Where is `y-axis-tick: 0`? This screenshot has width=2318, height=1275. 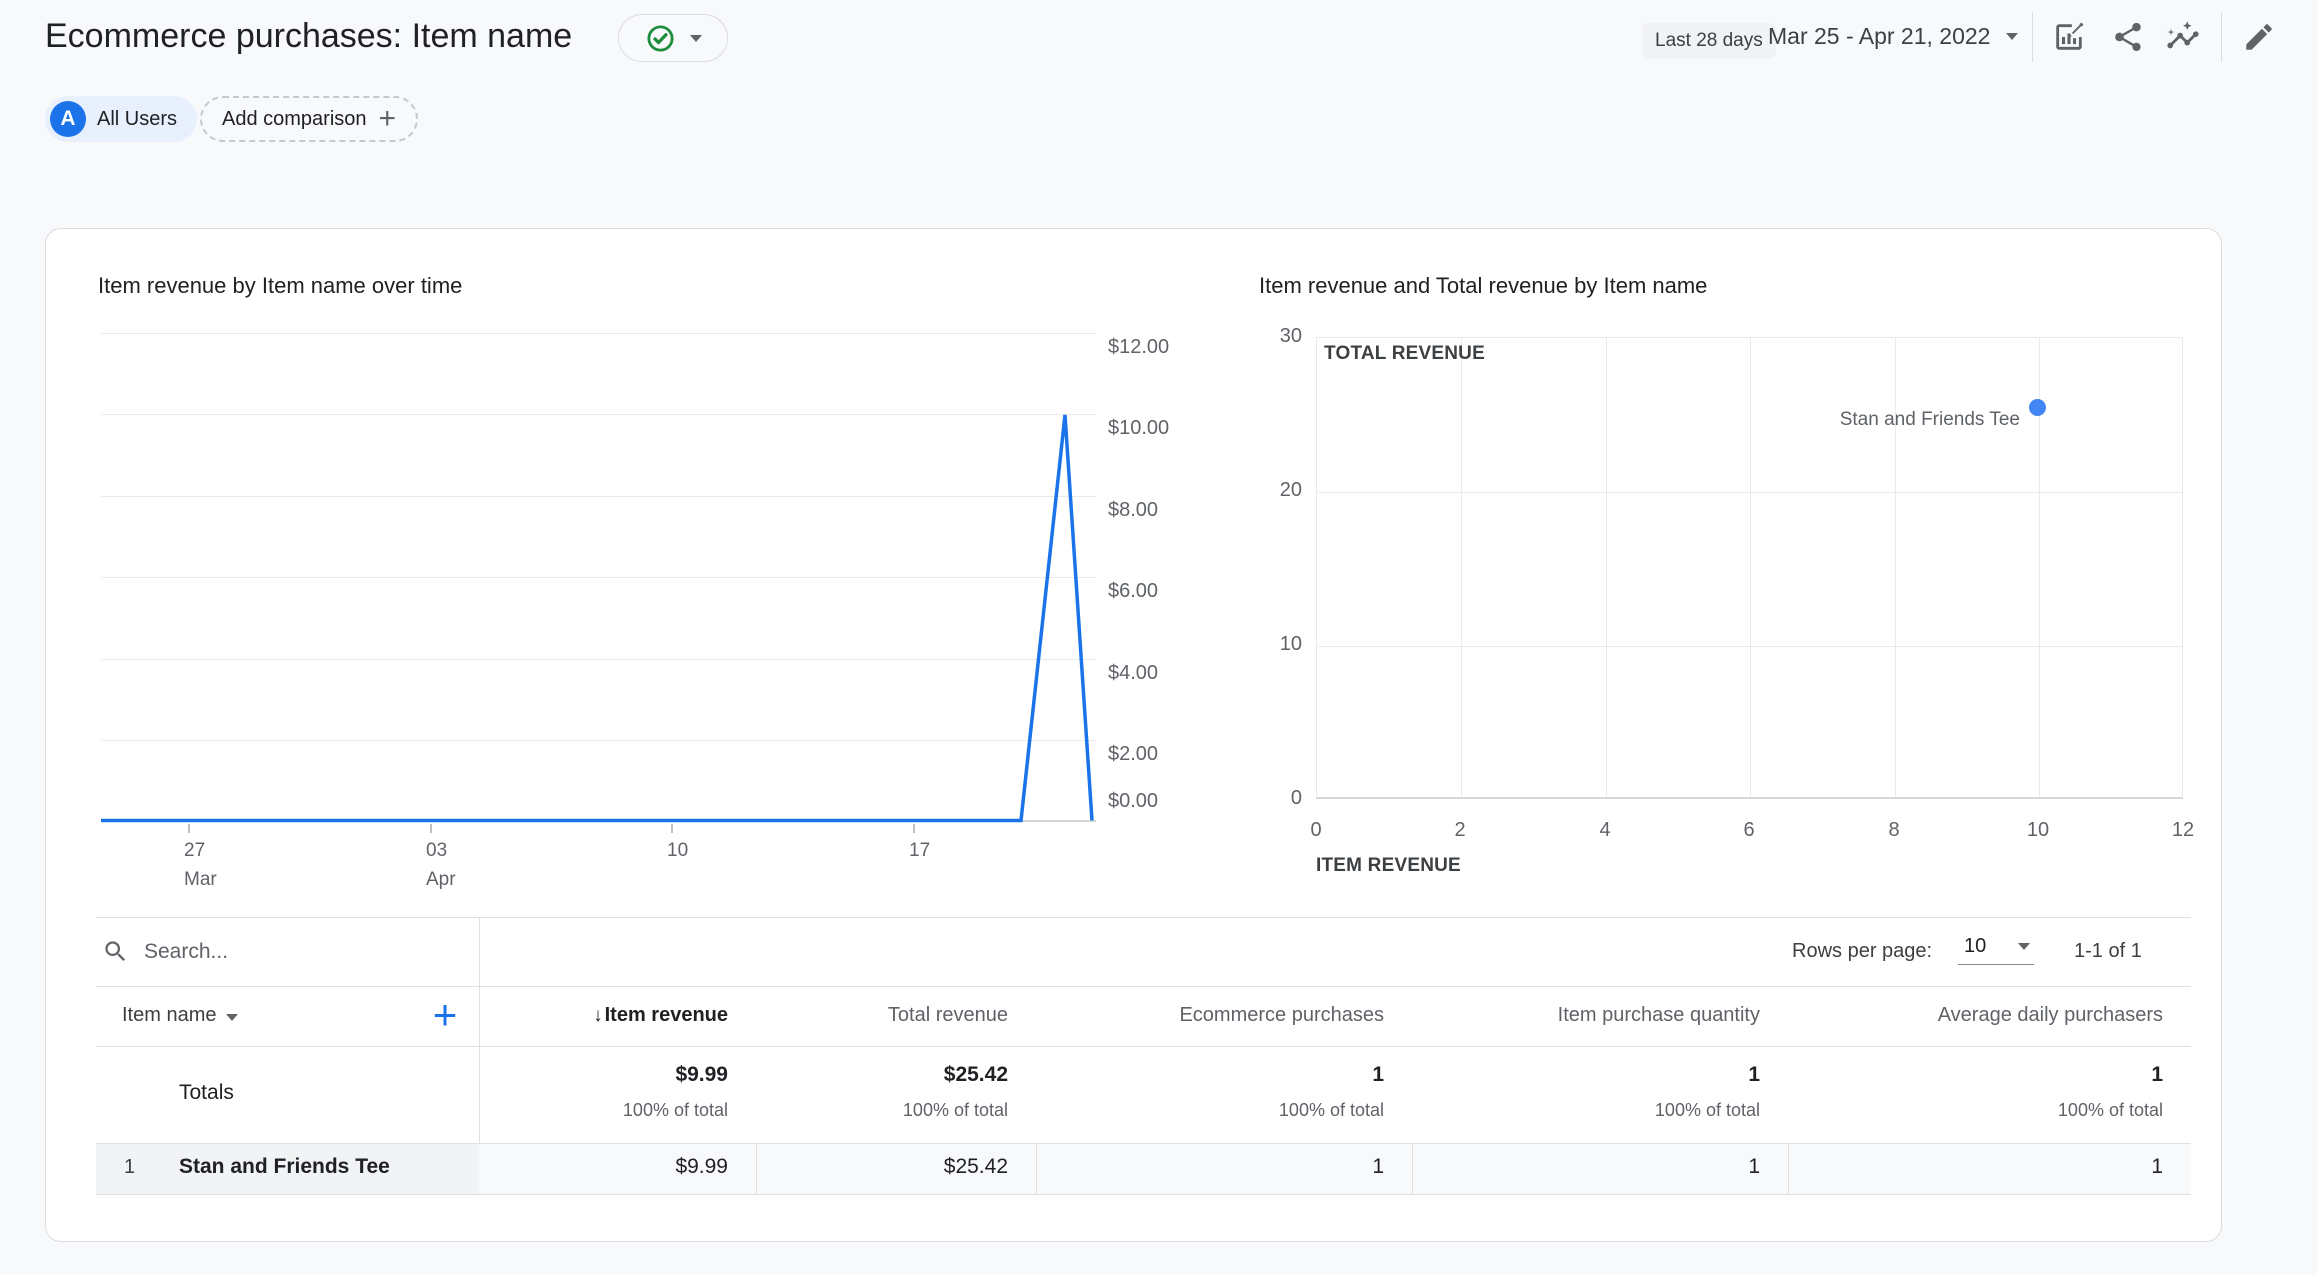 y-axis-tick: 0 is located at coordinates (1296, 798).